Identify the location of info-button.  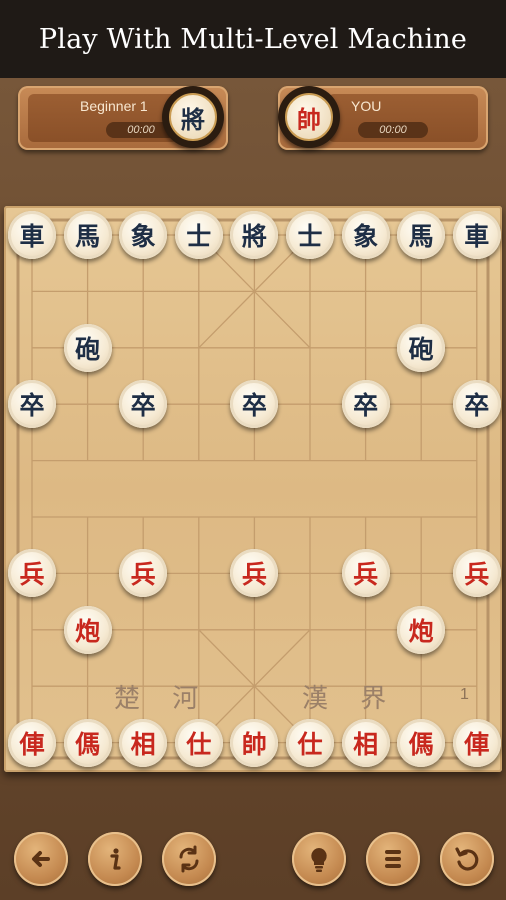
(115, 859).